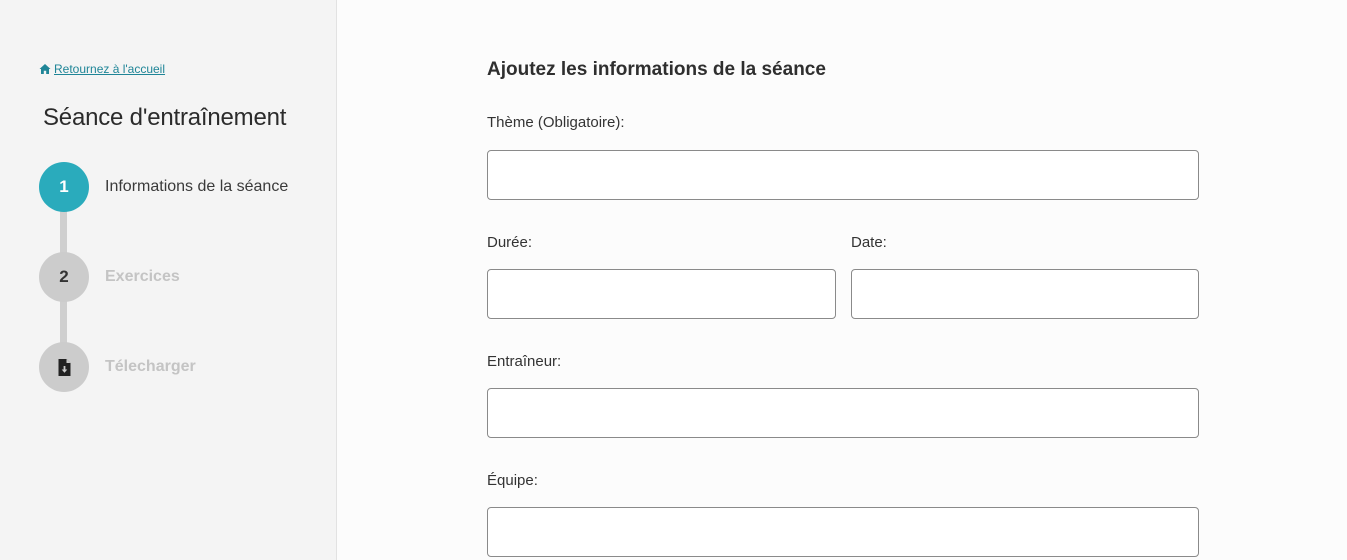 The image size is (1347, 560). Describe the element at coordinates (869, 242) in the screenshot. I see `date-label: Date:` at that location.